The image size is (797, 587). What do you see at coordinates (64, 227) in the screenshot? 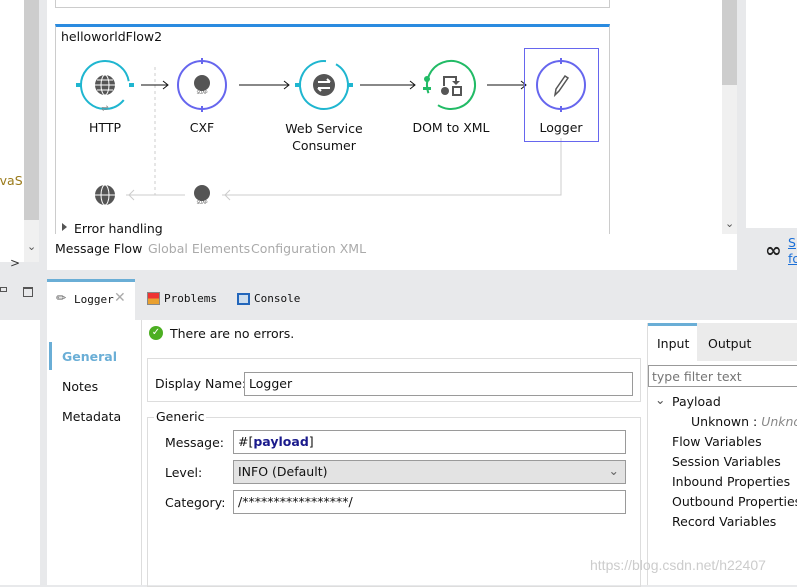
I see `expand-triangle-icon` at bounding box center [64, 227].